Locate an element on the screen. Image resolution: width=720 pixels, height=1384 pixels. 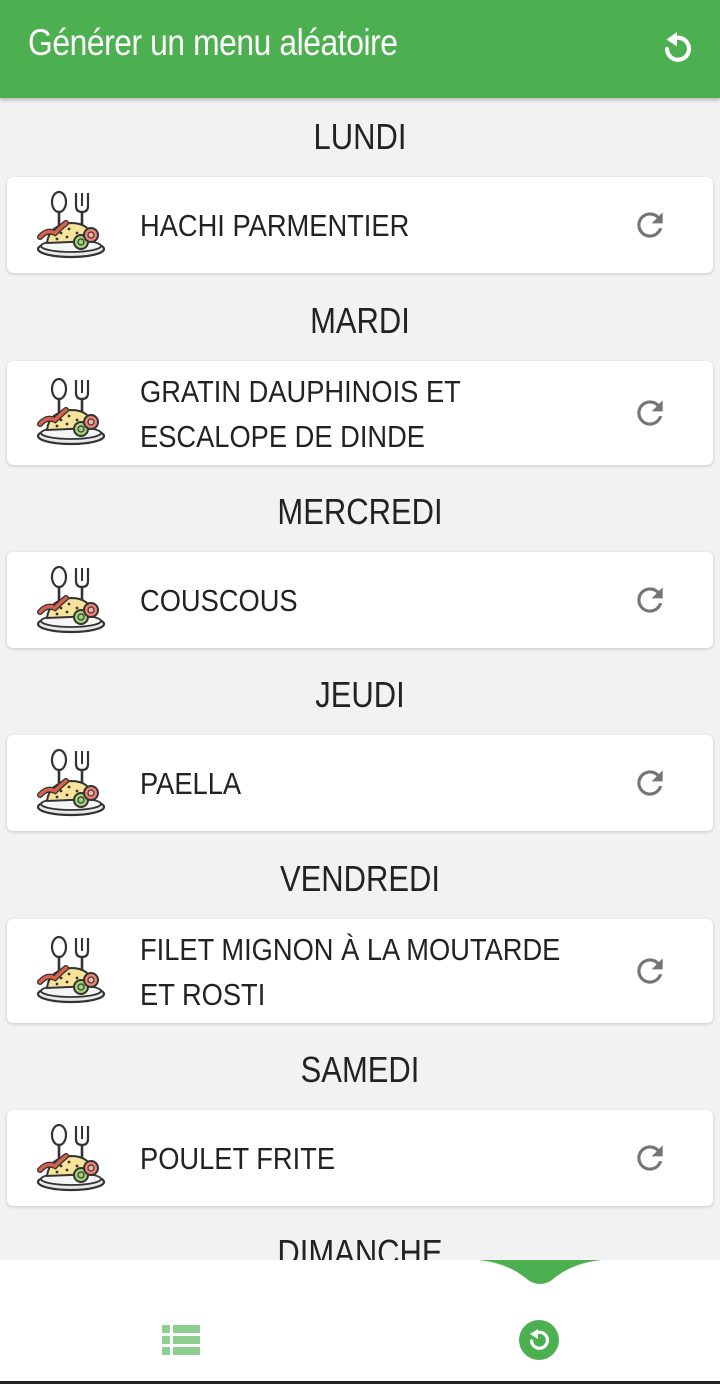
app-title: Générer un menu aléatoire is located at coordinates (213, 42).